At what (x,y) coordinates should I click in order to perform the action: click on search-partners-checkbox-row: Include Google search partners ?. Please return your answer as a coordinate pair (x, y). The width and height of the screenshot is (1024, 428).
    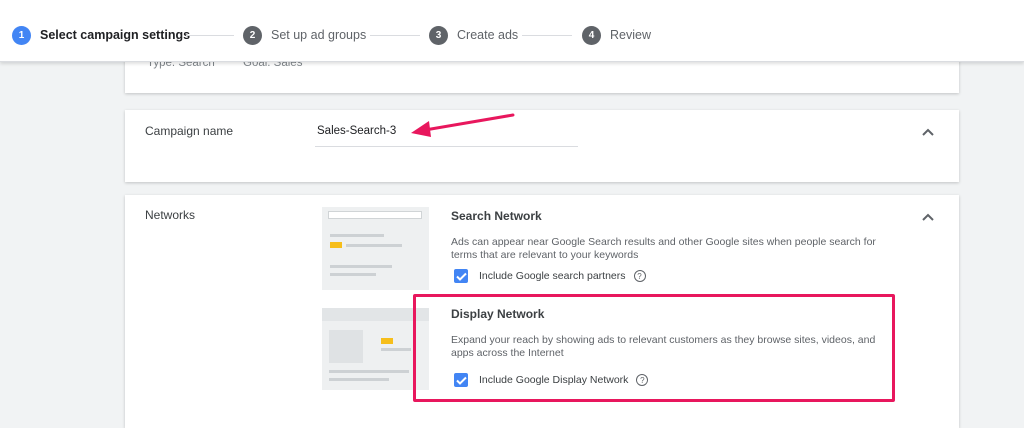
    Looking at the image, I should click on (550, 276).